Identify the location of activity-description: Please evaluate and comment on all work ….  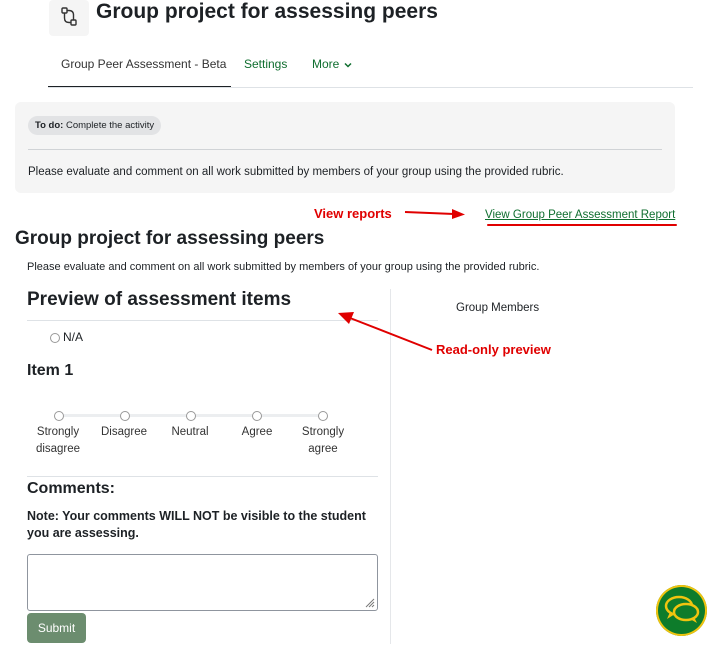
(283, 267).